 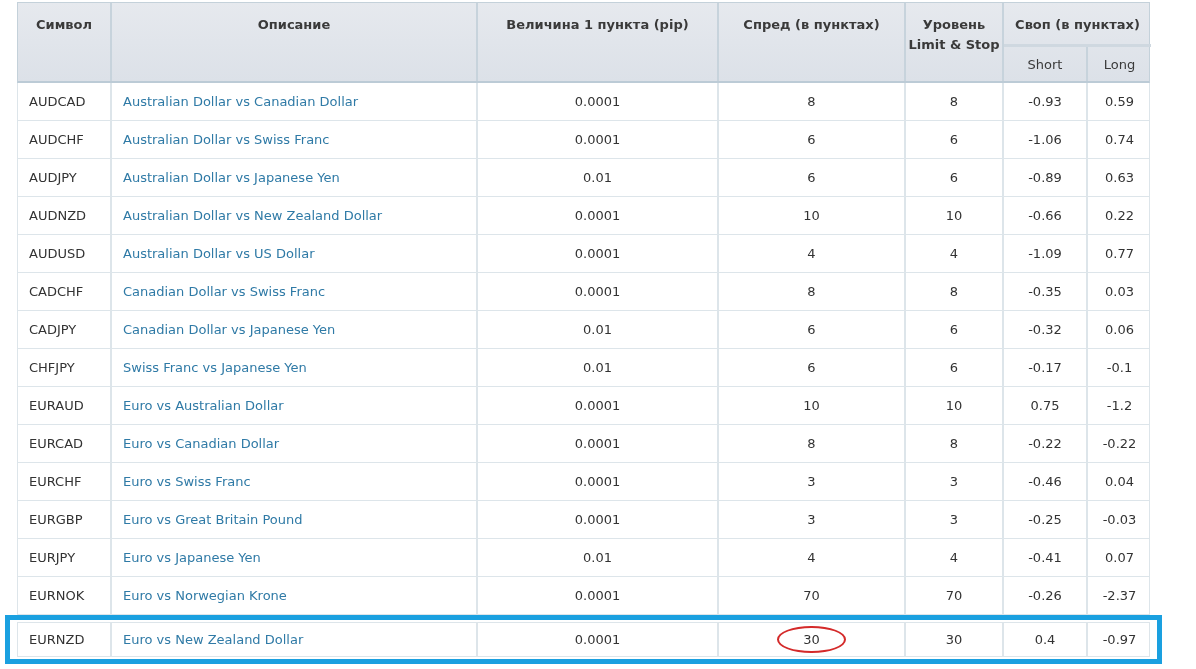 I want to click on table-cell: -0.93, so click(x=1046, y=101).